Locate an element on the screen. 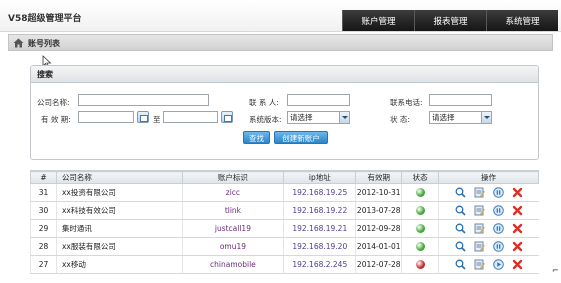 The image size is (561, 283). company-name: xx投资有限公司 is located at coordinates (119, 192).